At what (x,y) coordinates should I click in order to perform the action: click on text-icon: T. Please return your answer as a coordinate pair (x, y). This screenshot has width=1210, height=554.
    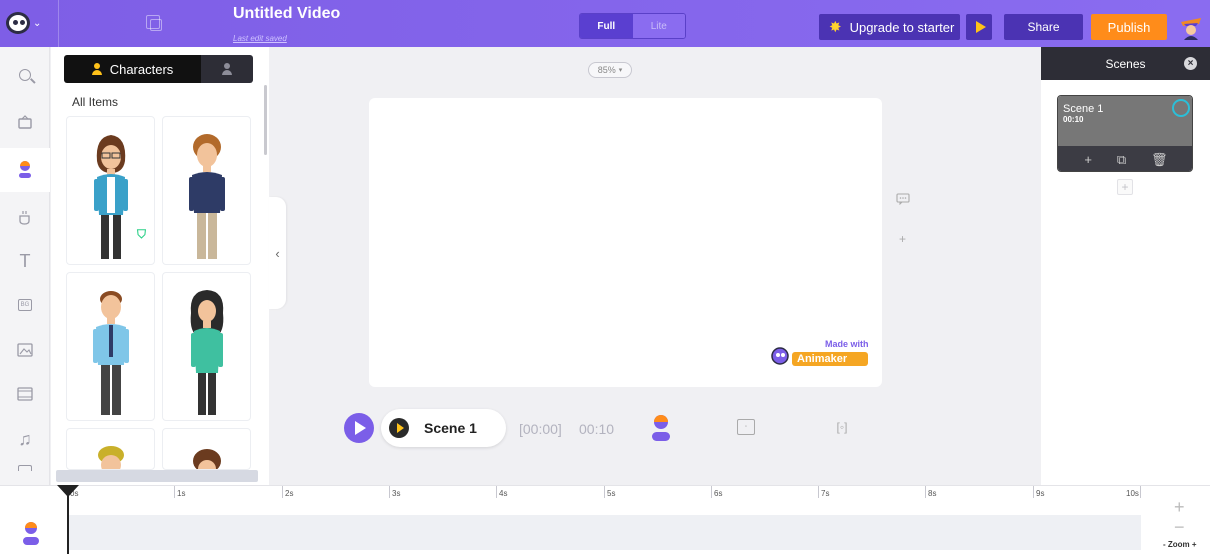
    Looking at the image, I should click on (25, 260).